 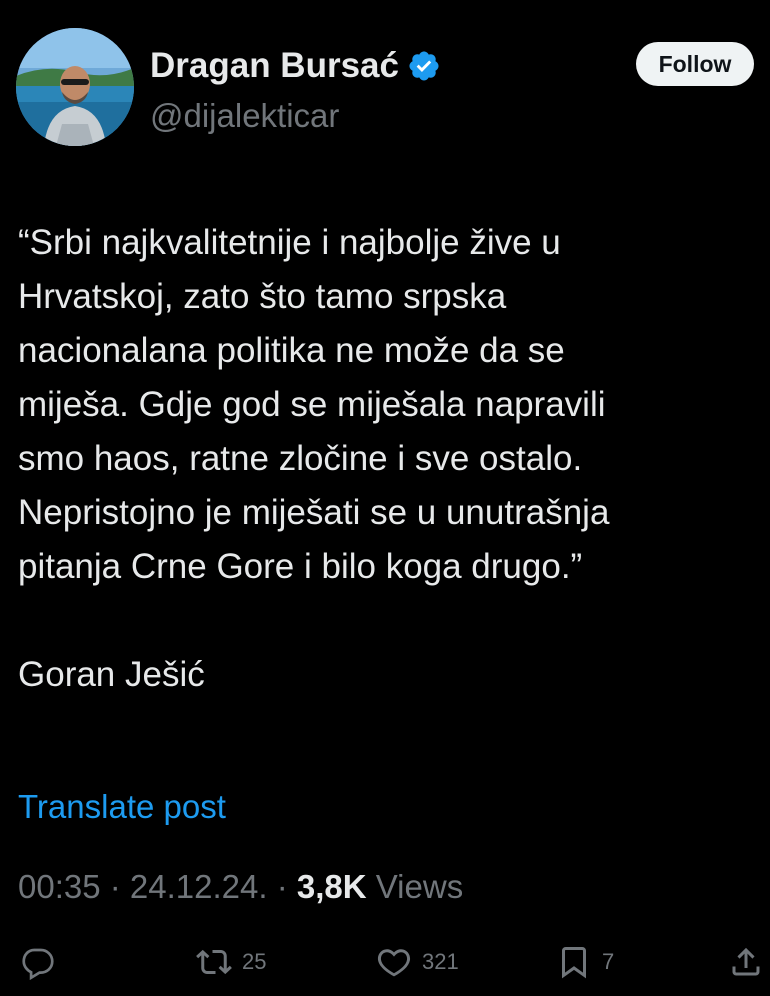 What do you see at coordinates (440, 961) in the screenshot?
I see `like-count: 321` at bounding box center [440, 961].